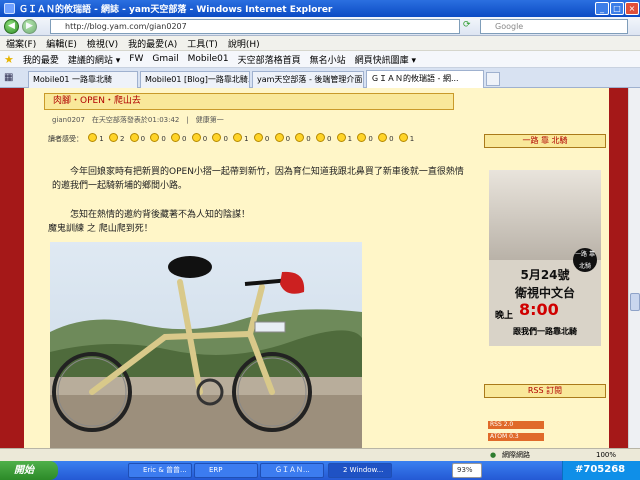 This screenshot has height=480, width=640. Describe the element at coordinates (606, 455) in the screenshot. I see `zoom-level: 100%` at that location.